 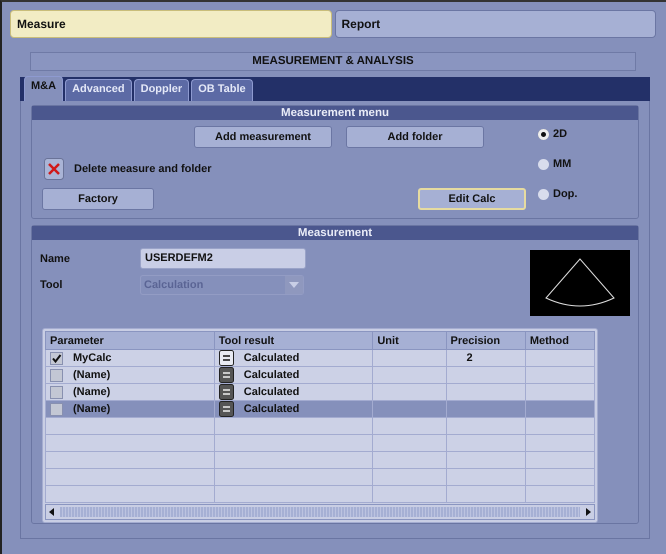 I want to click on tab: OB Table, so click(x=222, y=90).